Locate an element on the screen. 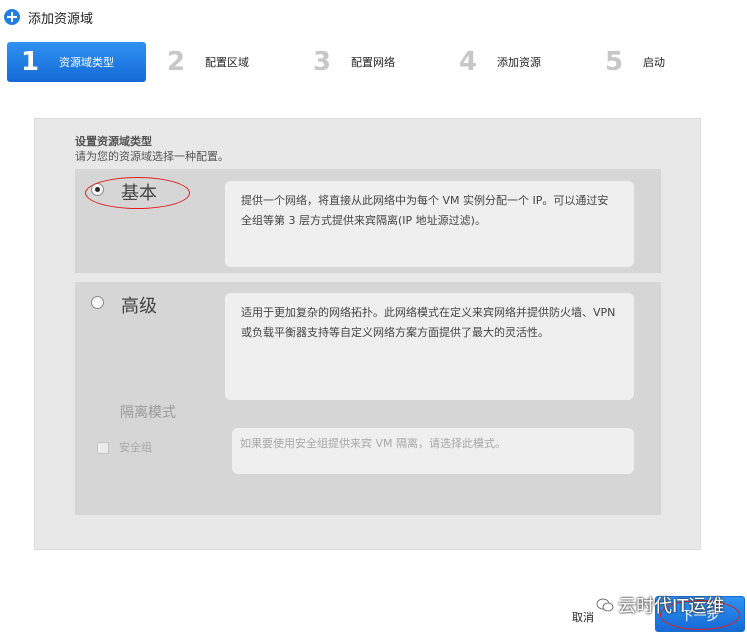 Image resolution: width=747 pixels, height=635 pixels. step-add-resources: 4 添加资源 is located at coordinates (498, 62).